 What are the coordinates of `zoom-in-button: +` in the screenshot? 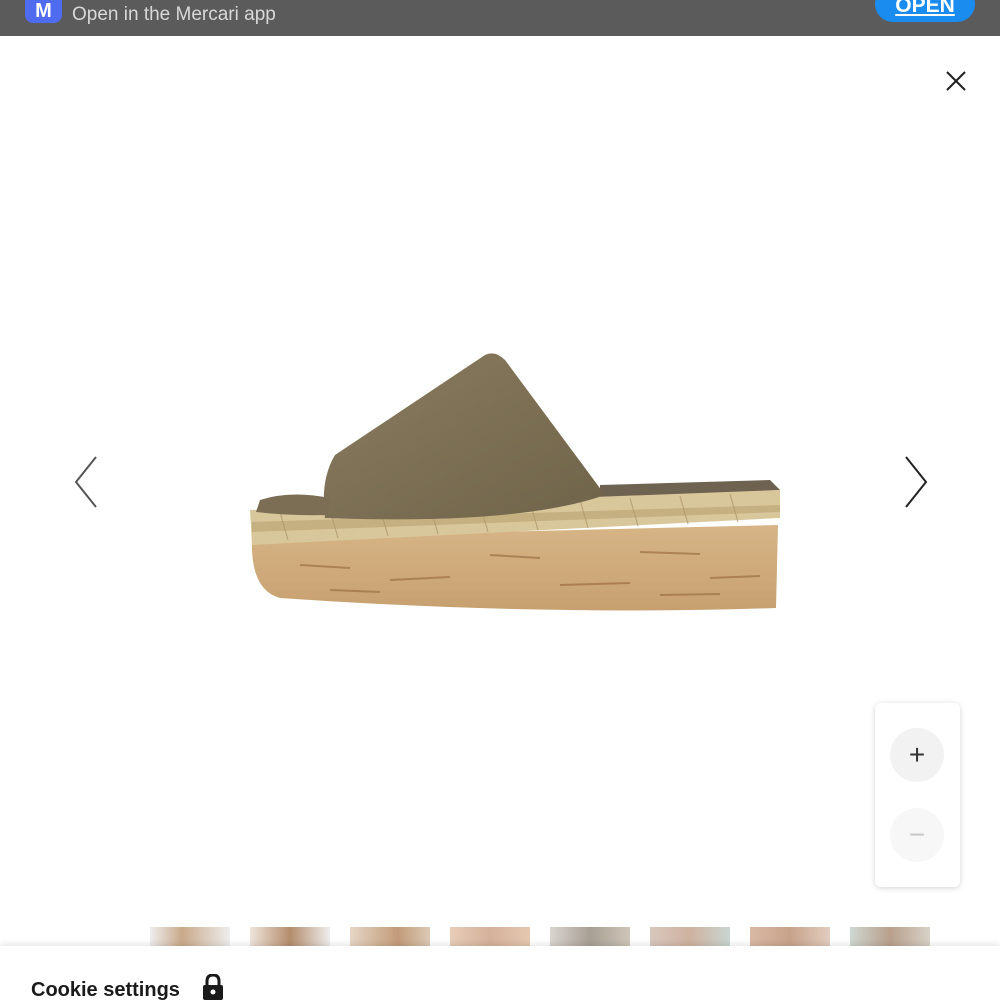 It's located at (917, 755).